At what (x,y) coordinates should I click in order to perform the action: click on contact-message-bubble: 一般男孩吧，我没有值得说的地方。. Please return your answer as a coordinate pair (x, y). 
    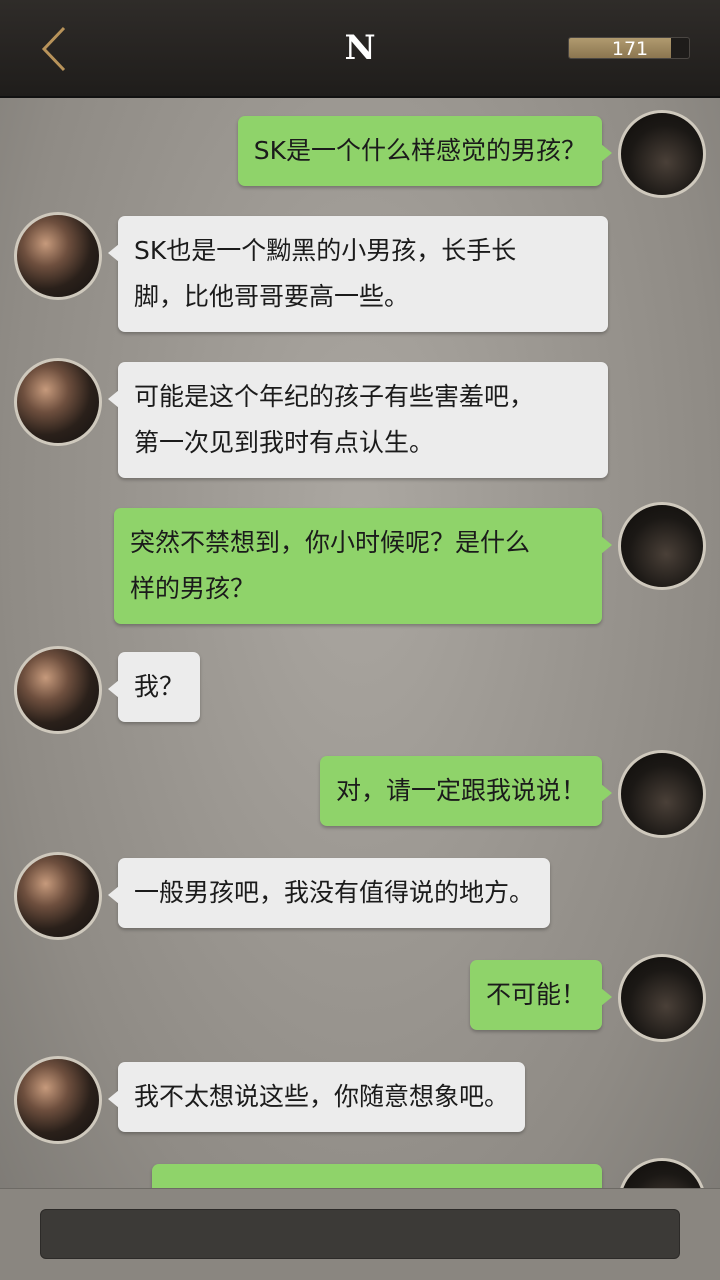
    Looking at the image, I should click on (329, 893).